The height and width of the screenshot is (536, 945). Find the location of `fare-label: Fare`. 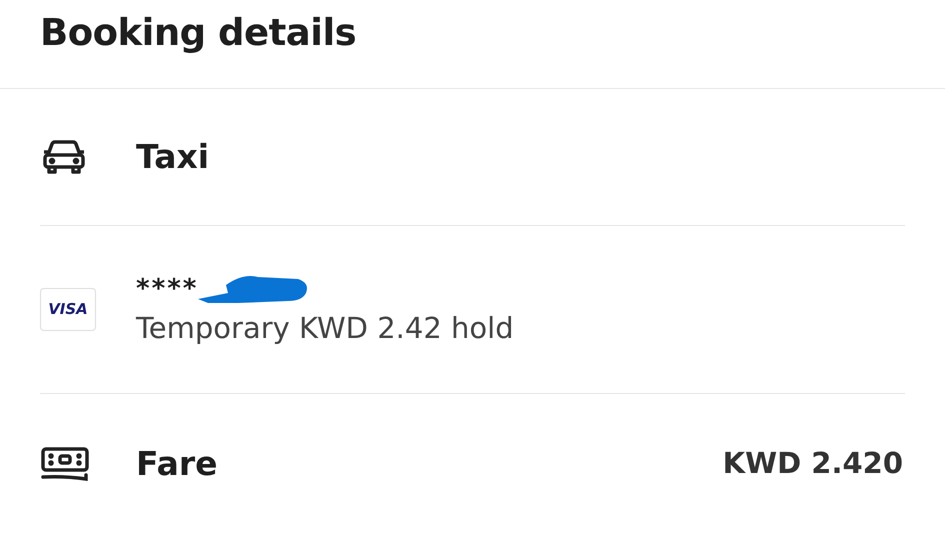

fare-label: Fare is located at coordinates (177, 464).